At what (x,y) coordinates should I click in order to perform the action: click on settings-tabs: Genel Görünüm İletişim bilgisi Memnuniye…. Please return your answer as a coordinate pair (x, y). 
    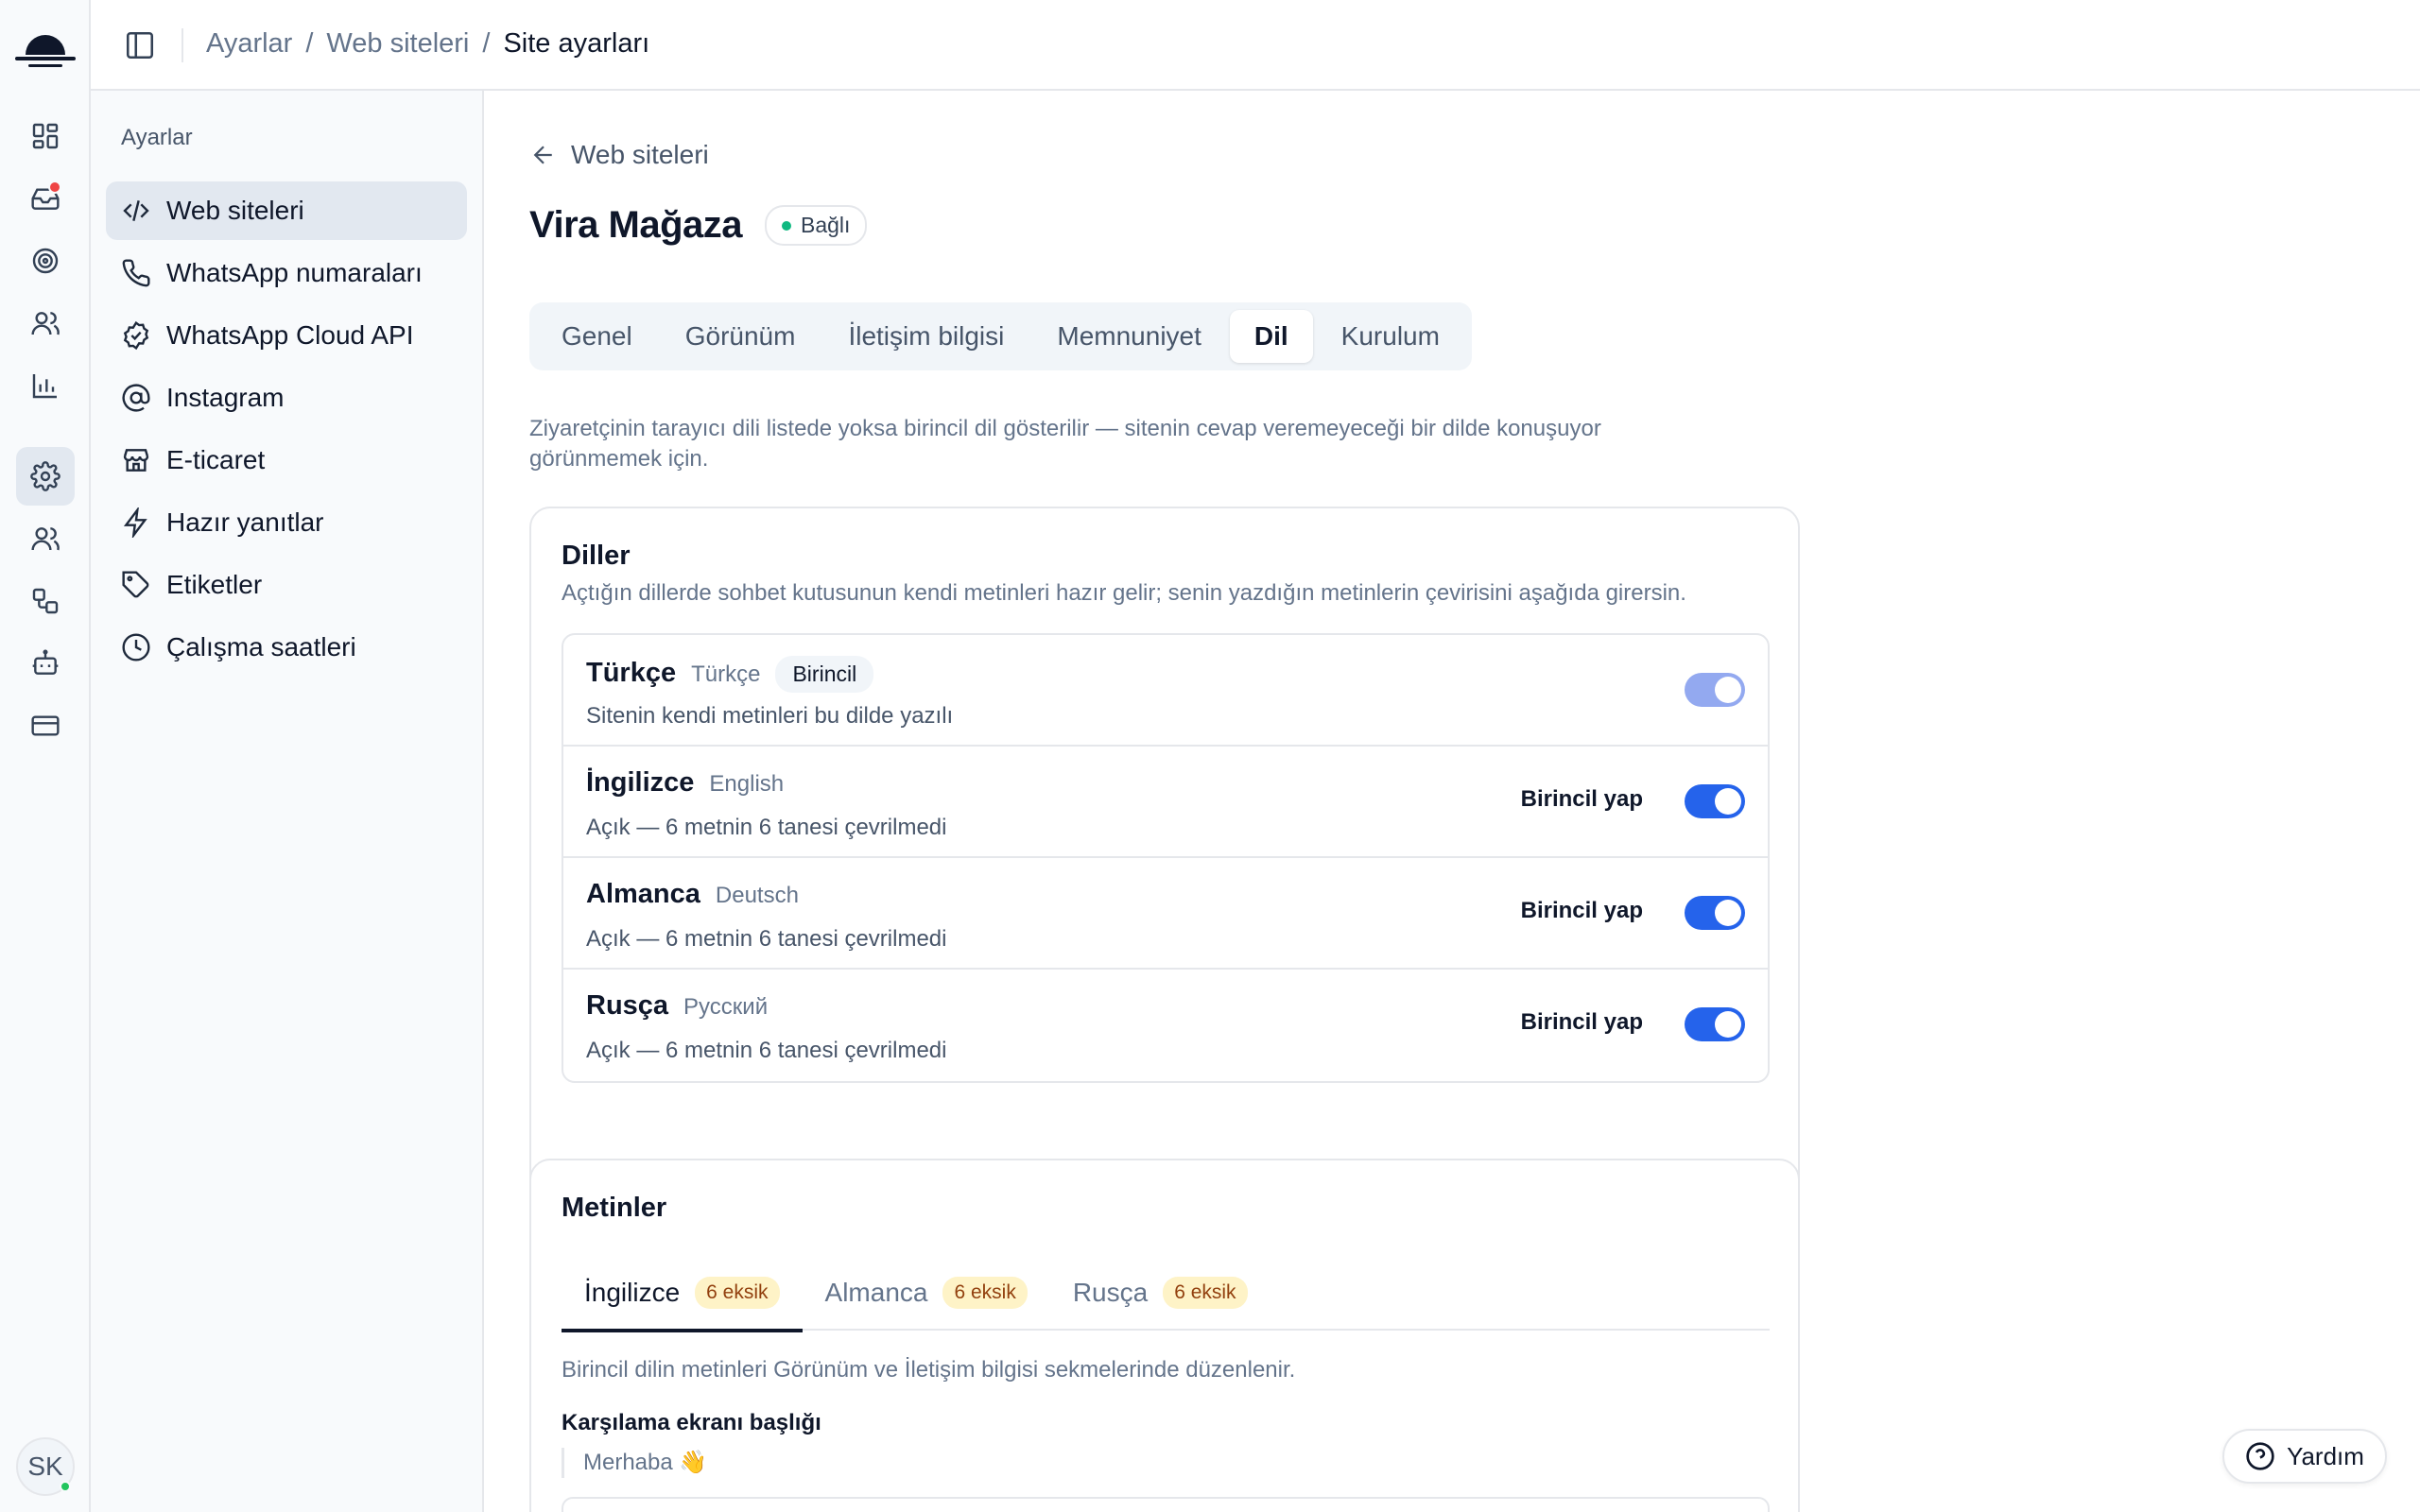
    Looking at the image, I should click on (1000, 336).